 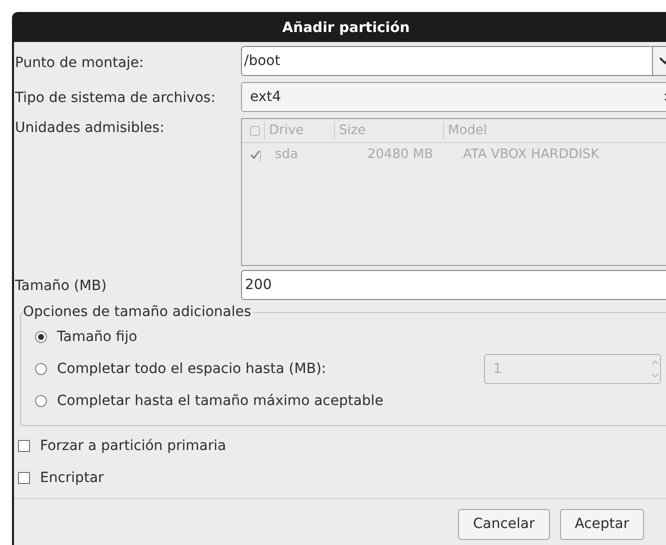 I want to click on header-checkbox-icon, so click(x=255, y=131).